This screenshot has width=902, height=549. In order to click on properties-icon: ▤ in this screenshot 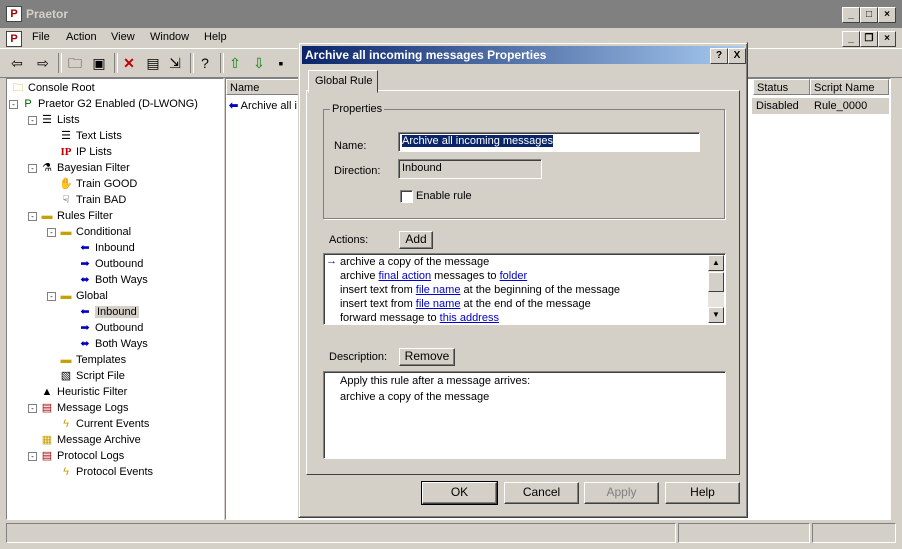, I will do `click(153, 63)`.